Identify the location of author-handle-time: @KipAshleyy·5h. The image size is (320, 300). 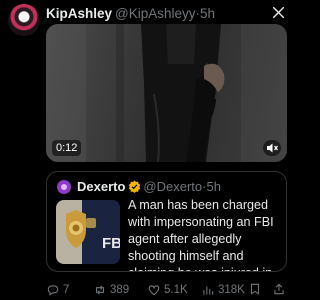
(165, 13).